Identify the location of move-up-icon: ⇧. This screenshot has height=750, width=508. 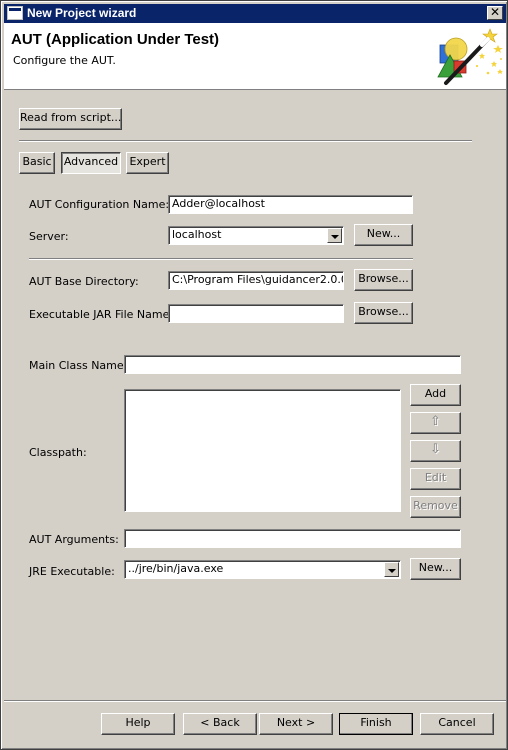
(435, 423).